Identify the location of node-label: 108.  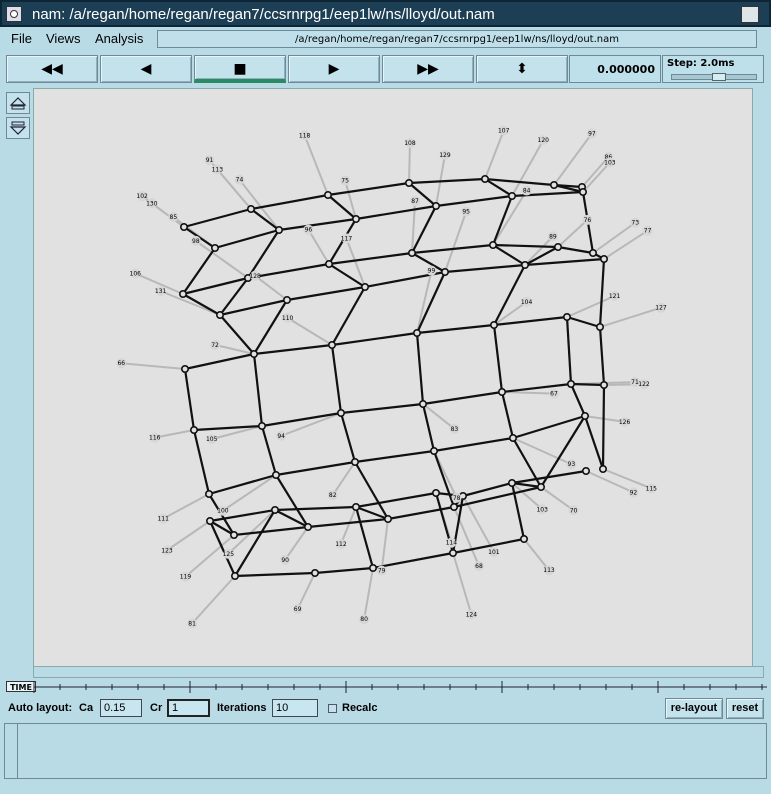
(410, 143).